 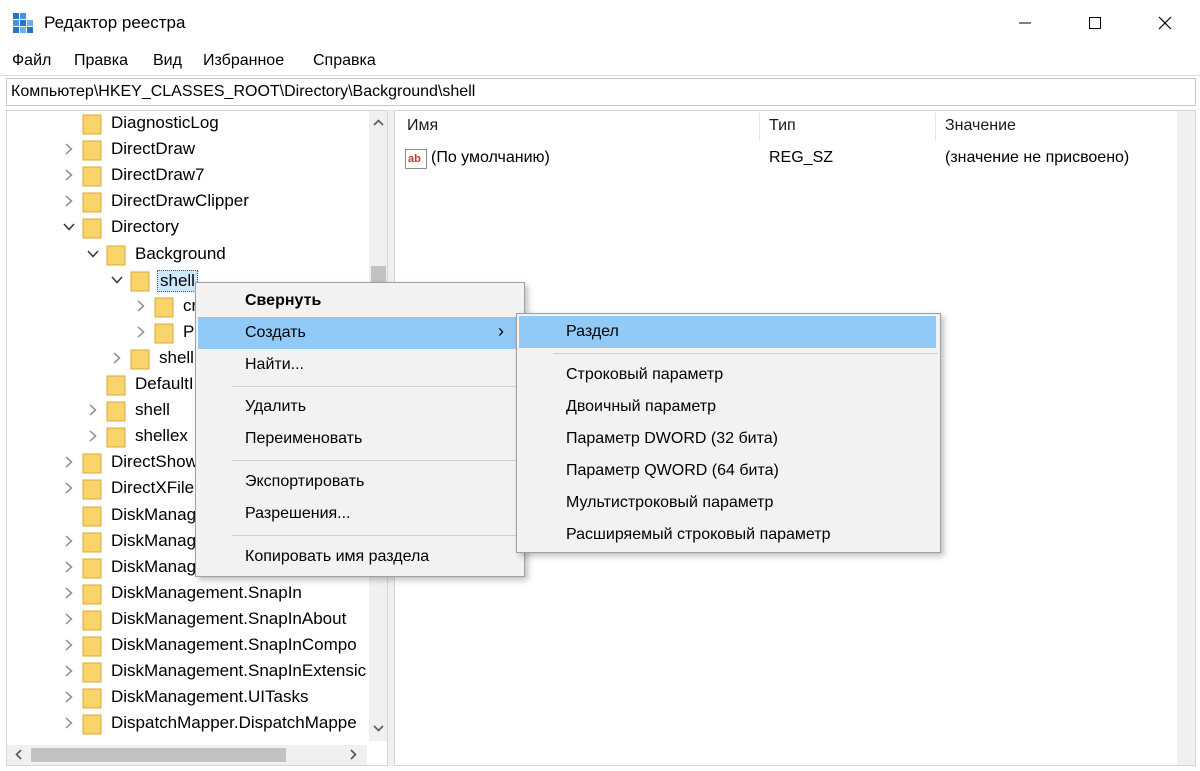 What do you see at coordinates (360, 301) in the screenshot?
I see `menu-item-collapse: Свернуть` at bounding box center [360, 301].